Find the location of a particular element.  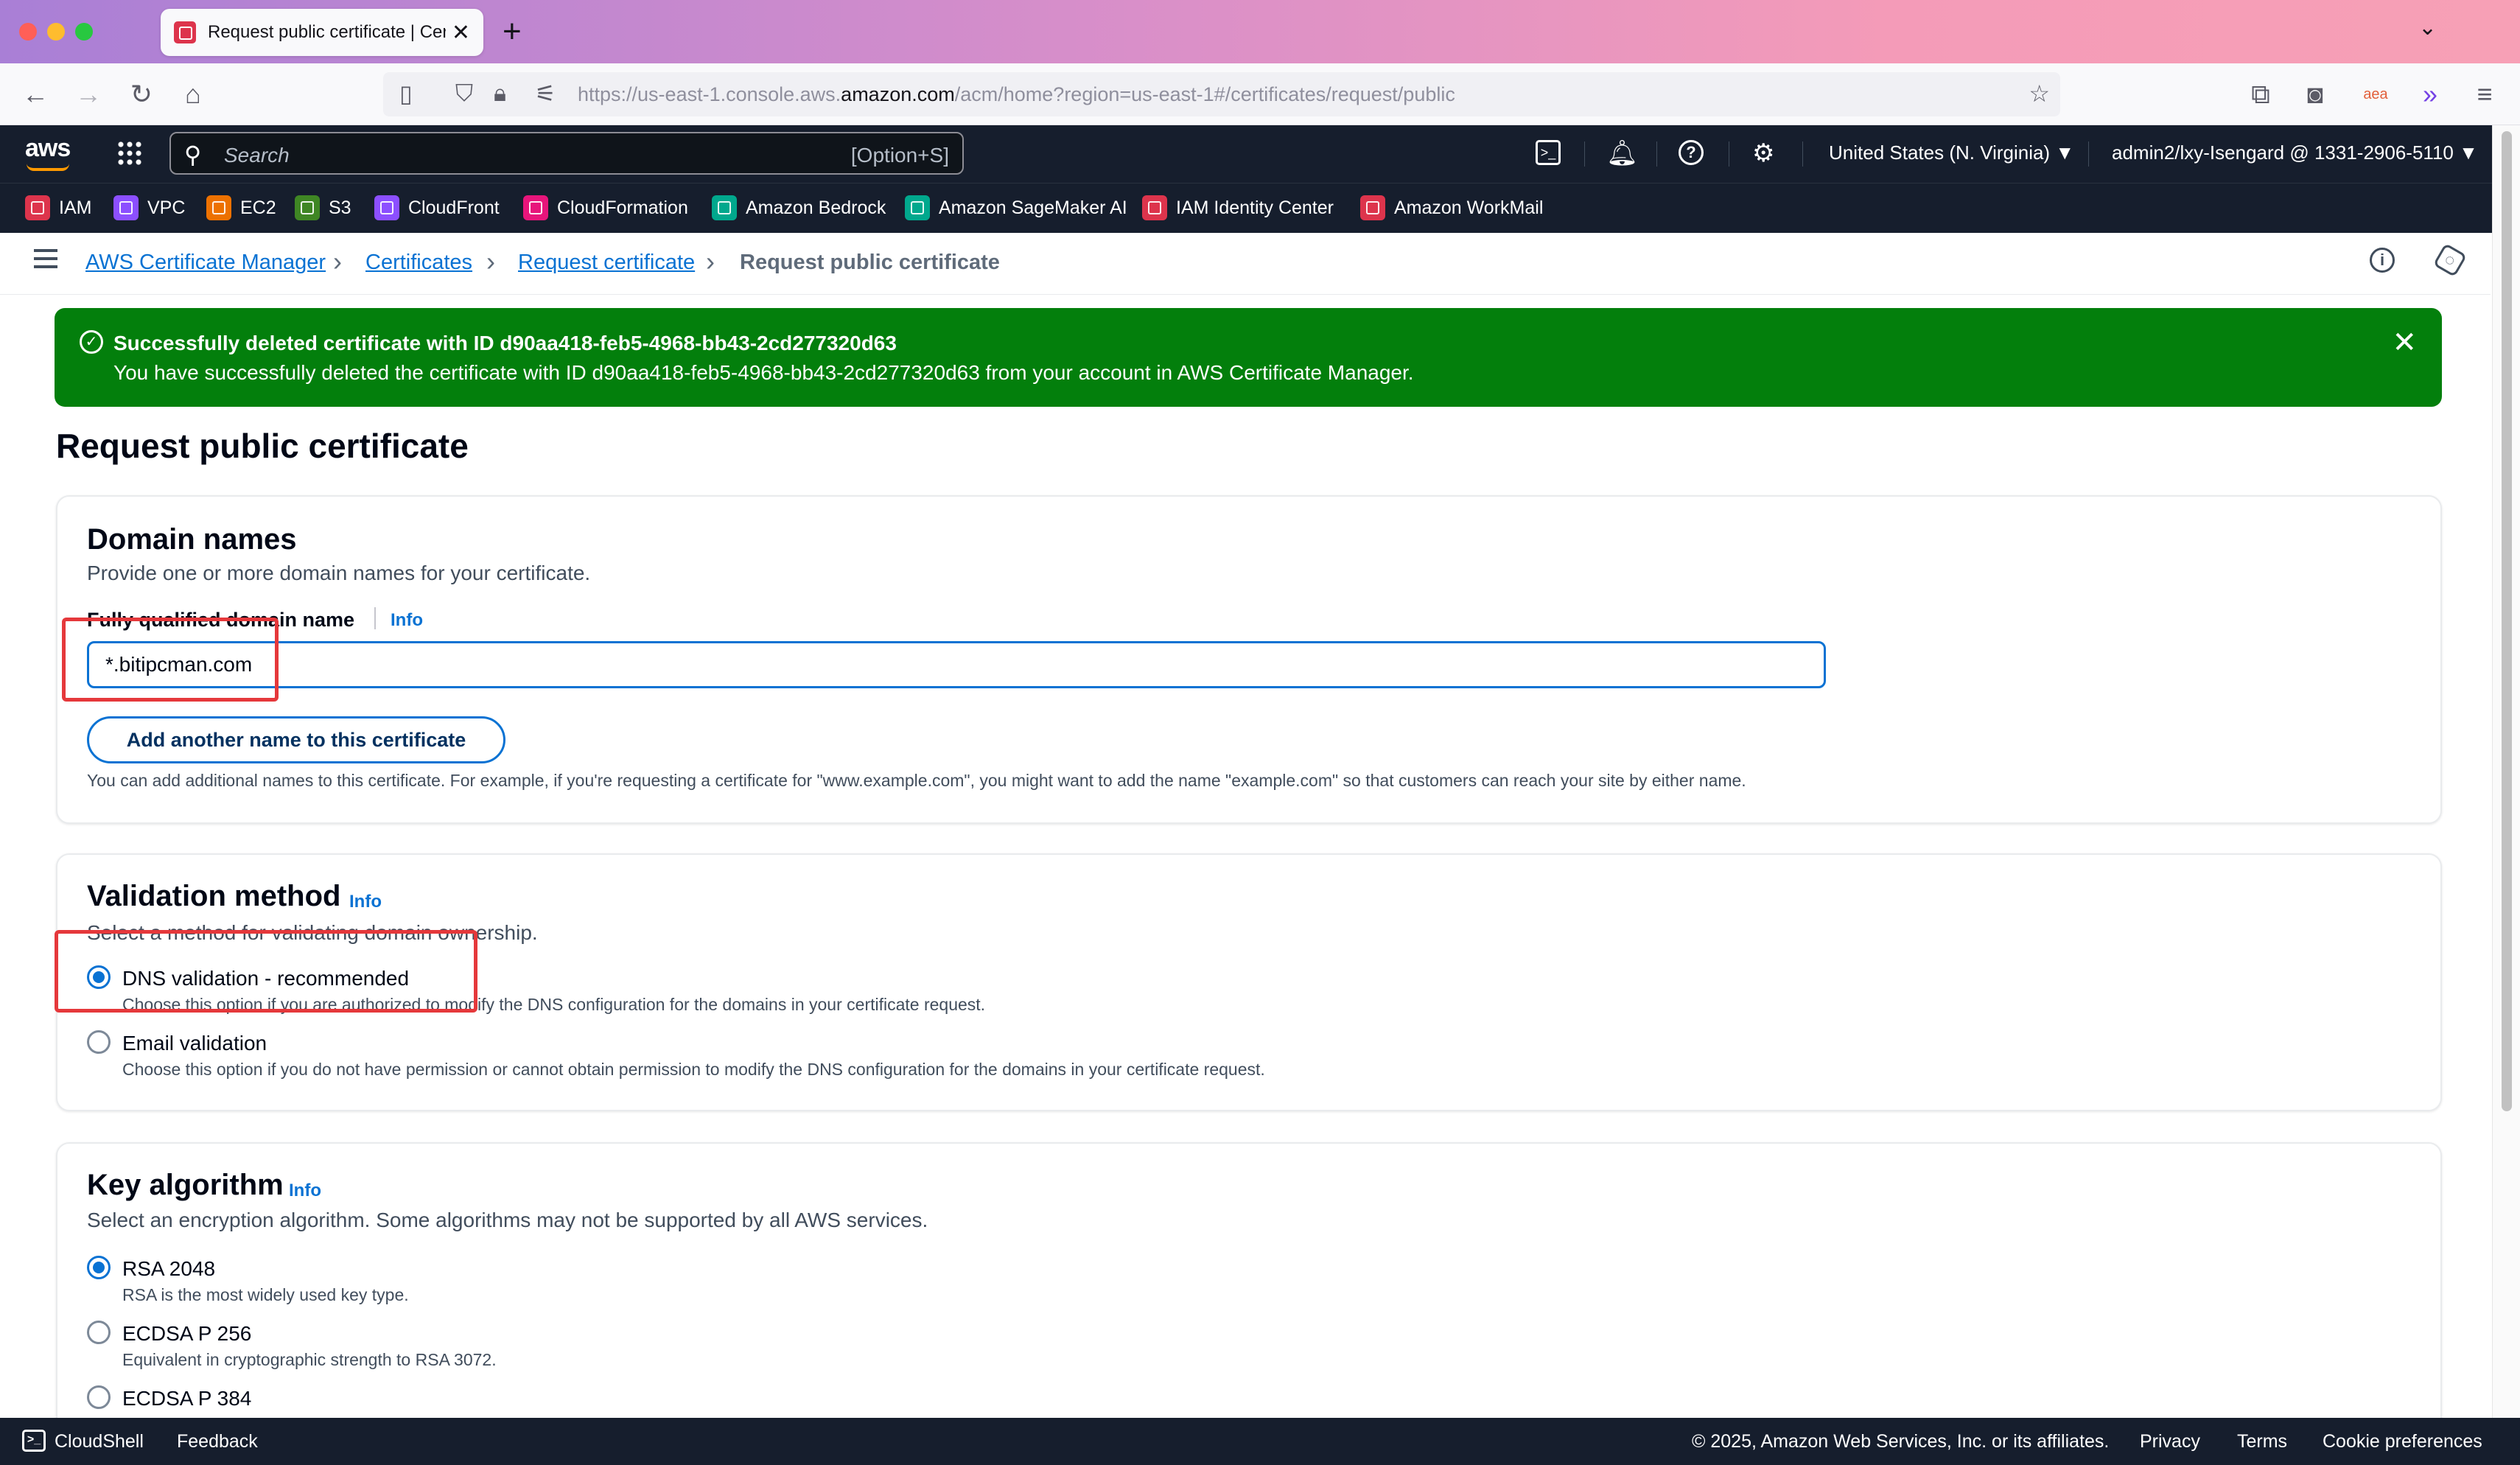

window-minimize-button is located at coordinates (56, 32).